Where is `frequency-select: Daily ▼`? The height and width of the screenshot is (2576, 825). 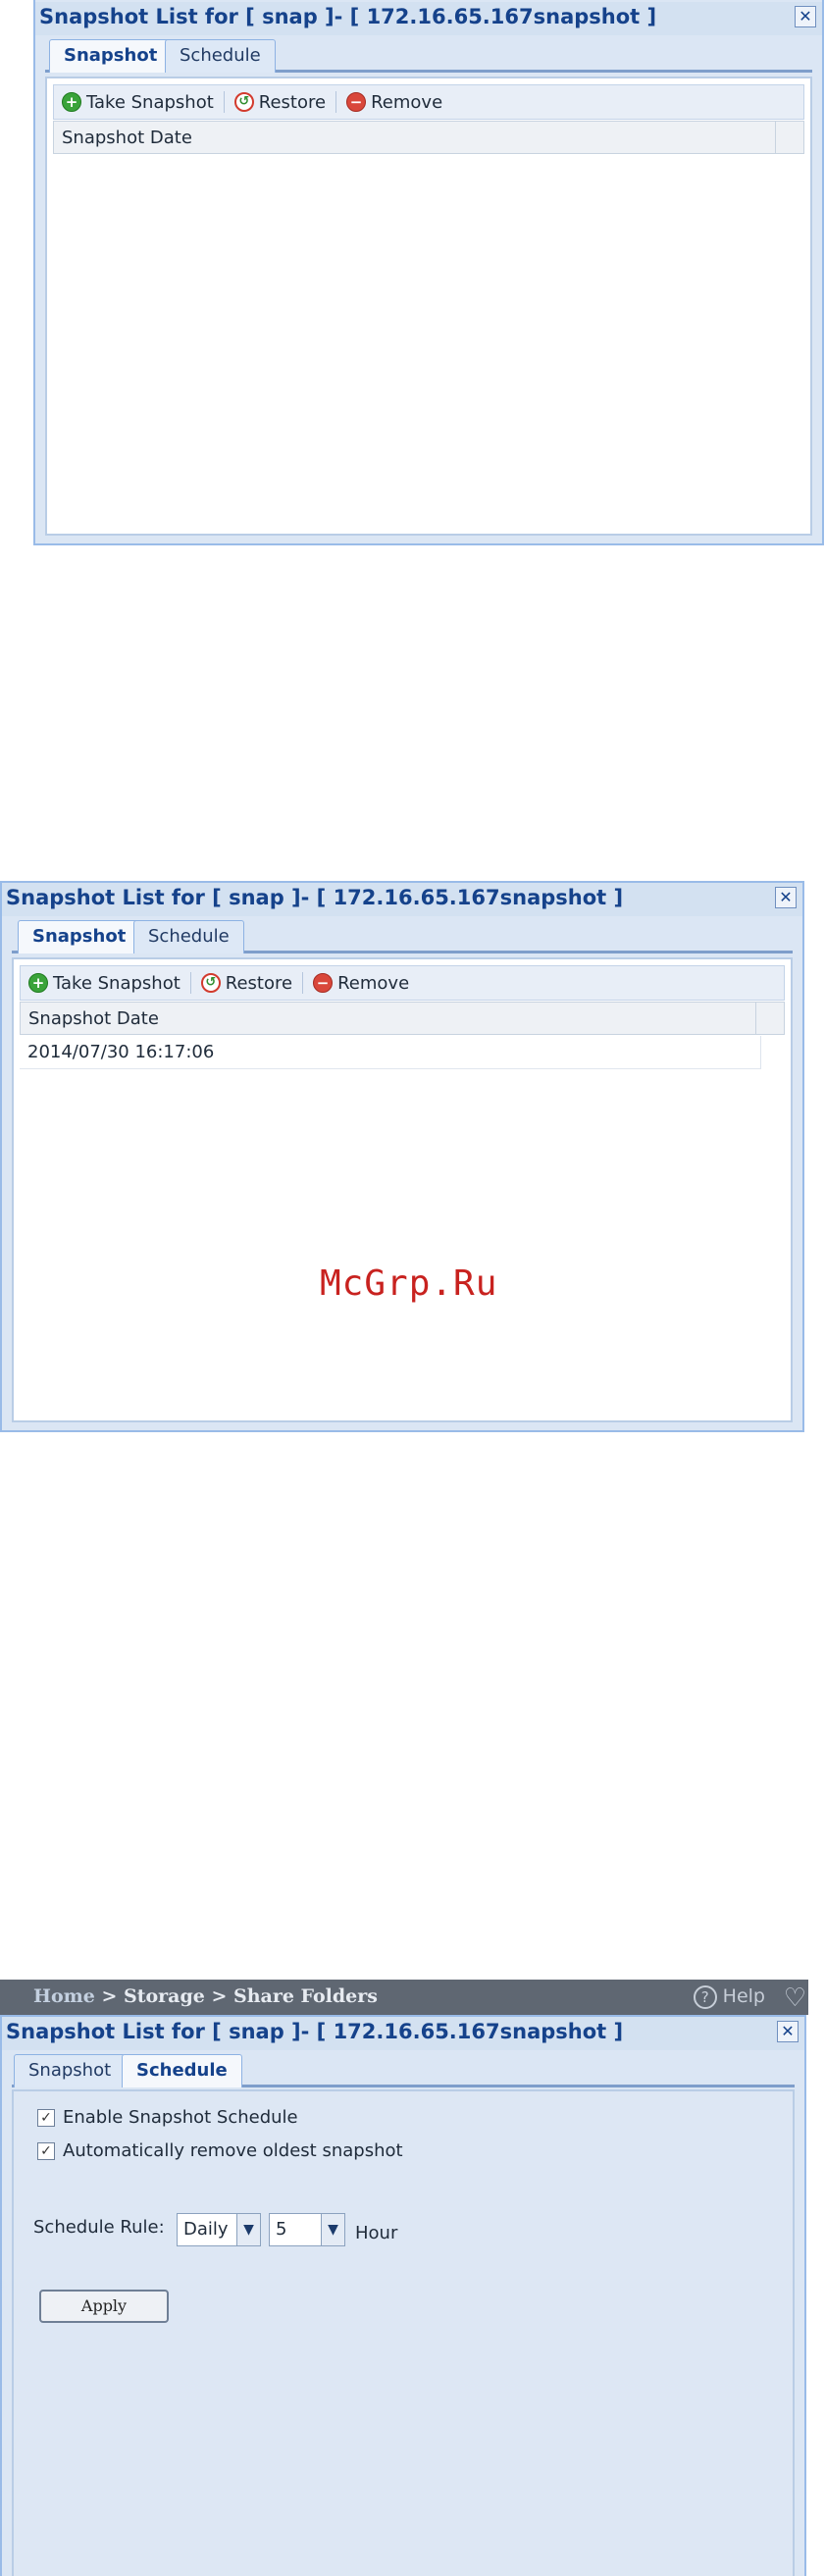
frequency-select: Daily ▼ is located at coordinates (219, 2229).